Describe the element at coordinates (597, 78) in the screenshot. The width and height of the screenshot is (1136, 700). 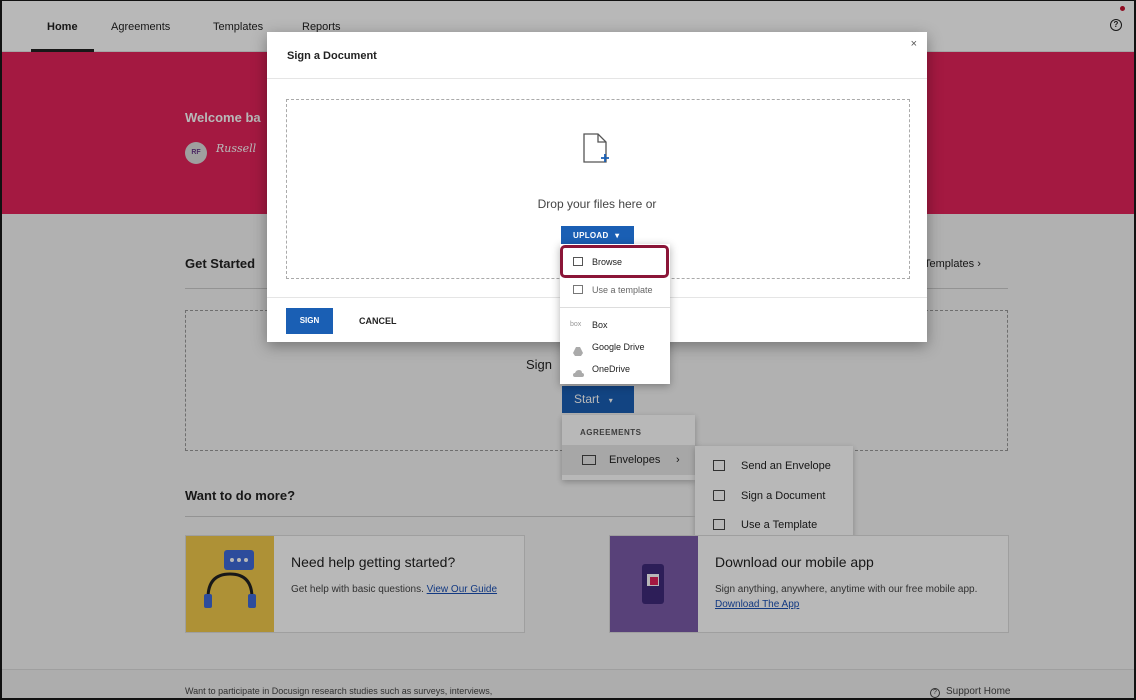
I see `modal-header-divider` at that location.